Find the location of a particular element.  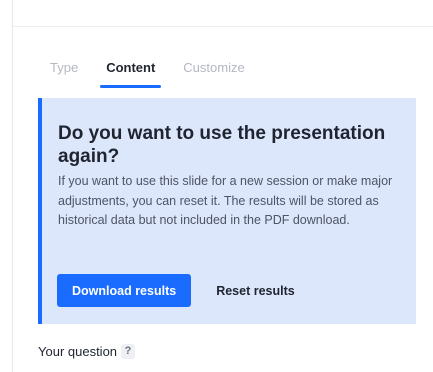

download-results-button: Download results is located at coordinates (124, 290).